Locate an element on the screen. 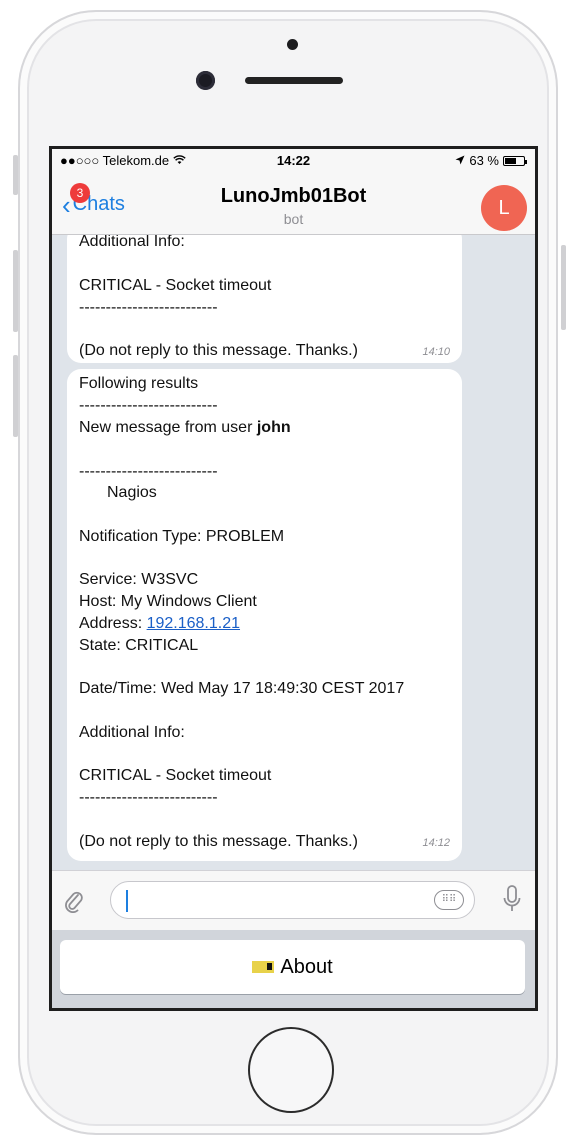  message-line: Host: My Windows Client is located at coordinates (168, 601).